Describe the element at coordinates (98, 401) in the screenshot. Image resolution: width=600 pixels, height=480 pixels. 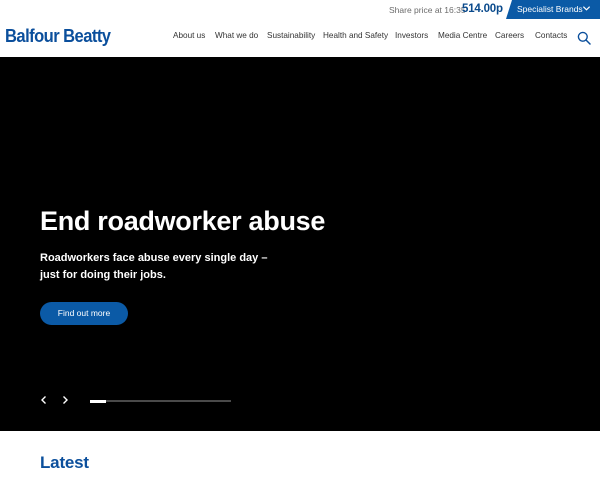
I see `slider-progress-fill` at that location.